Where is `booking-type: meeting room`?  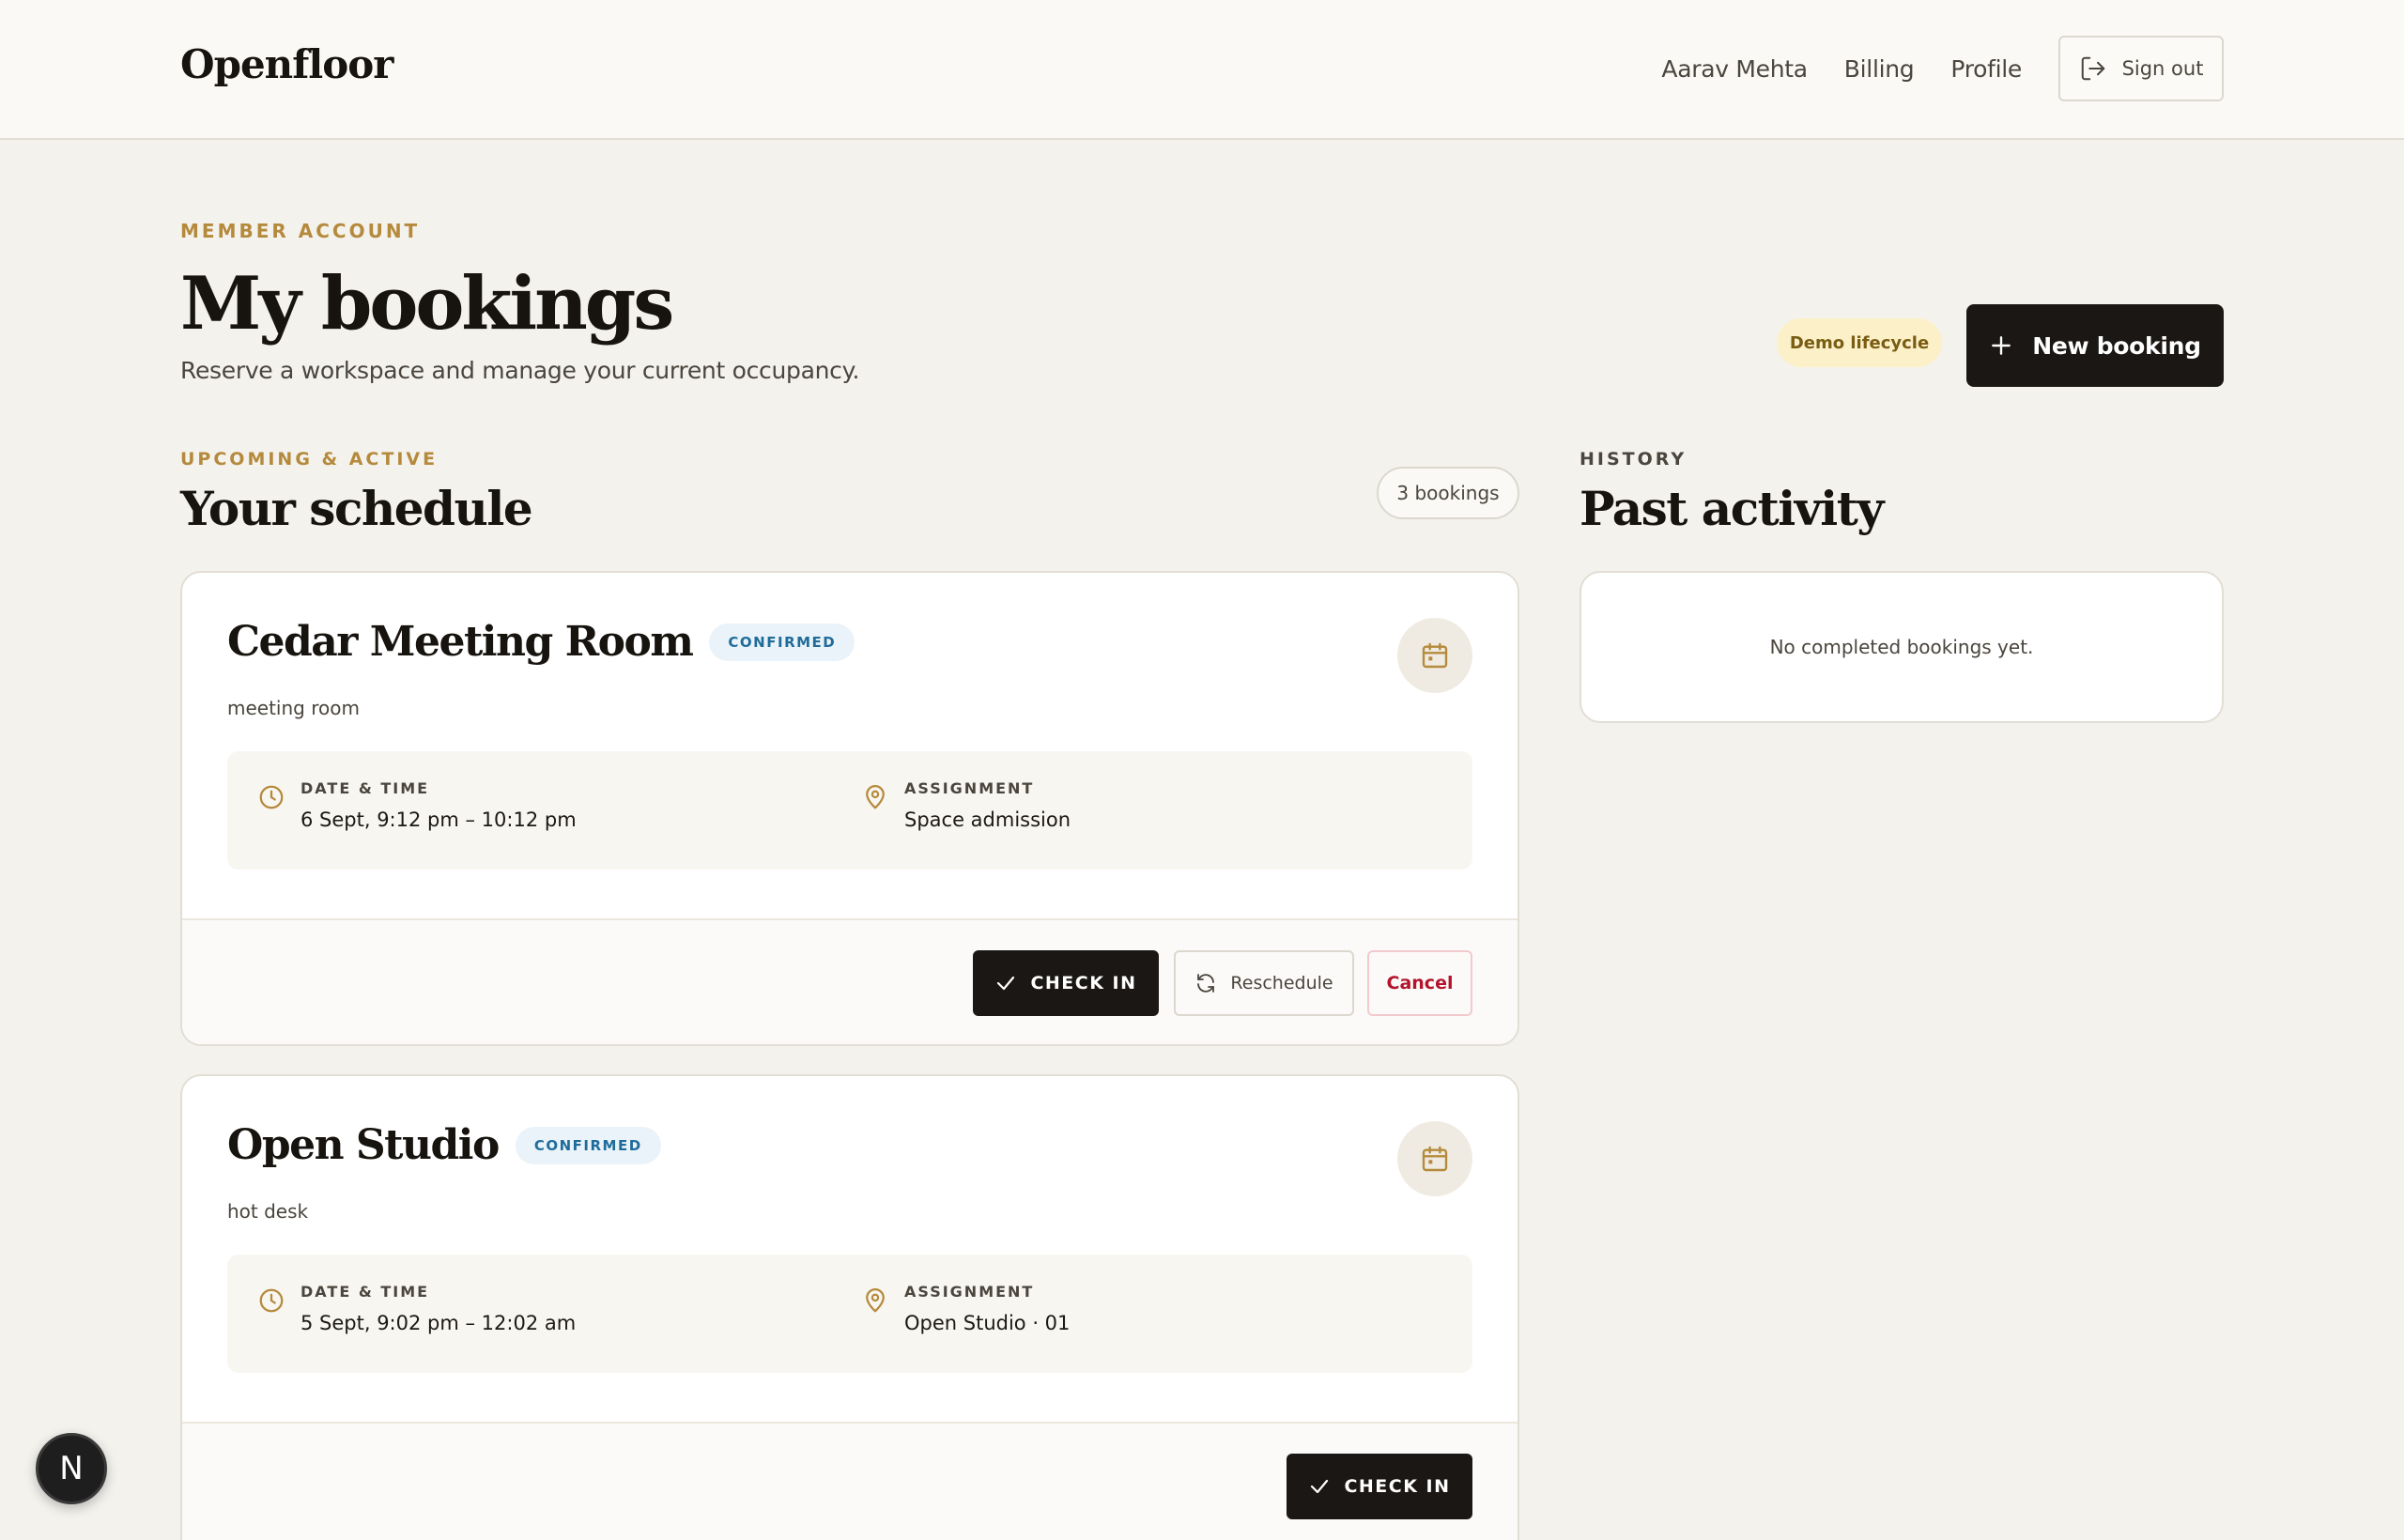 booking-type: meeting room is located at coordinates (293, 708).